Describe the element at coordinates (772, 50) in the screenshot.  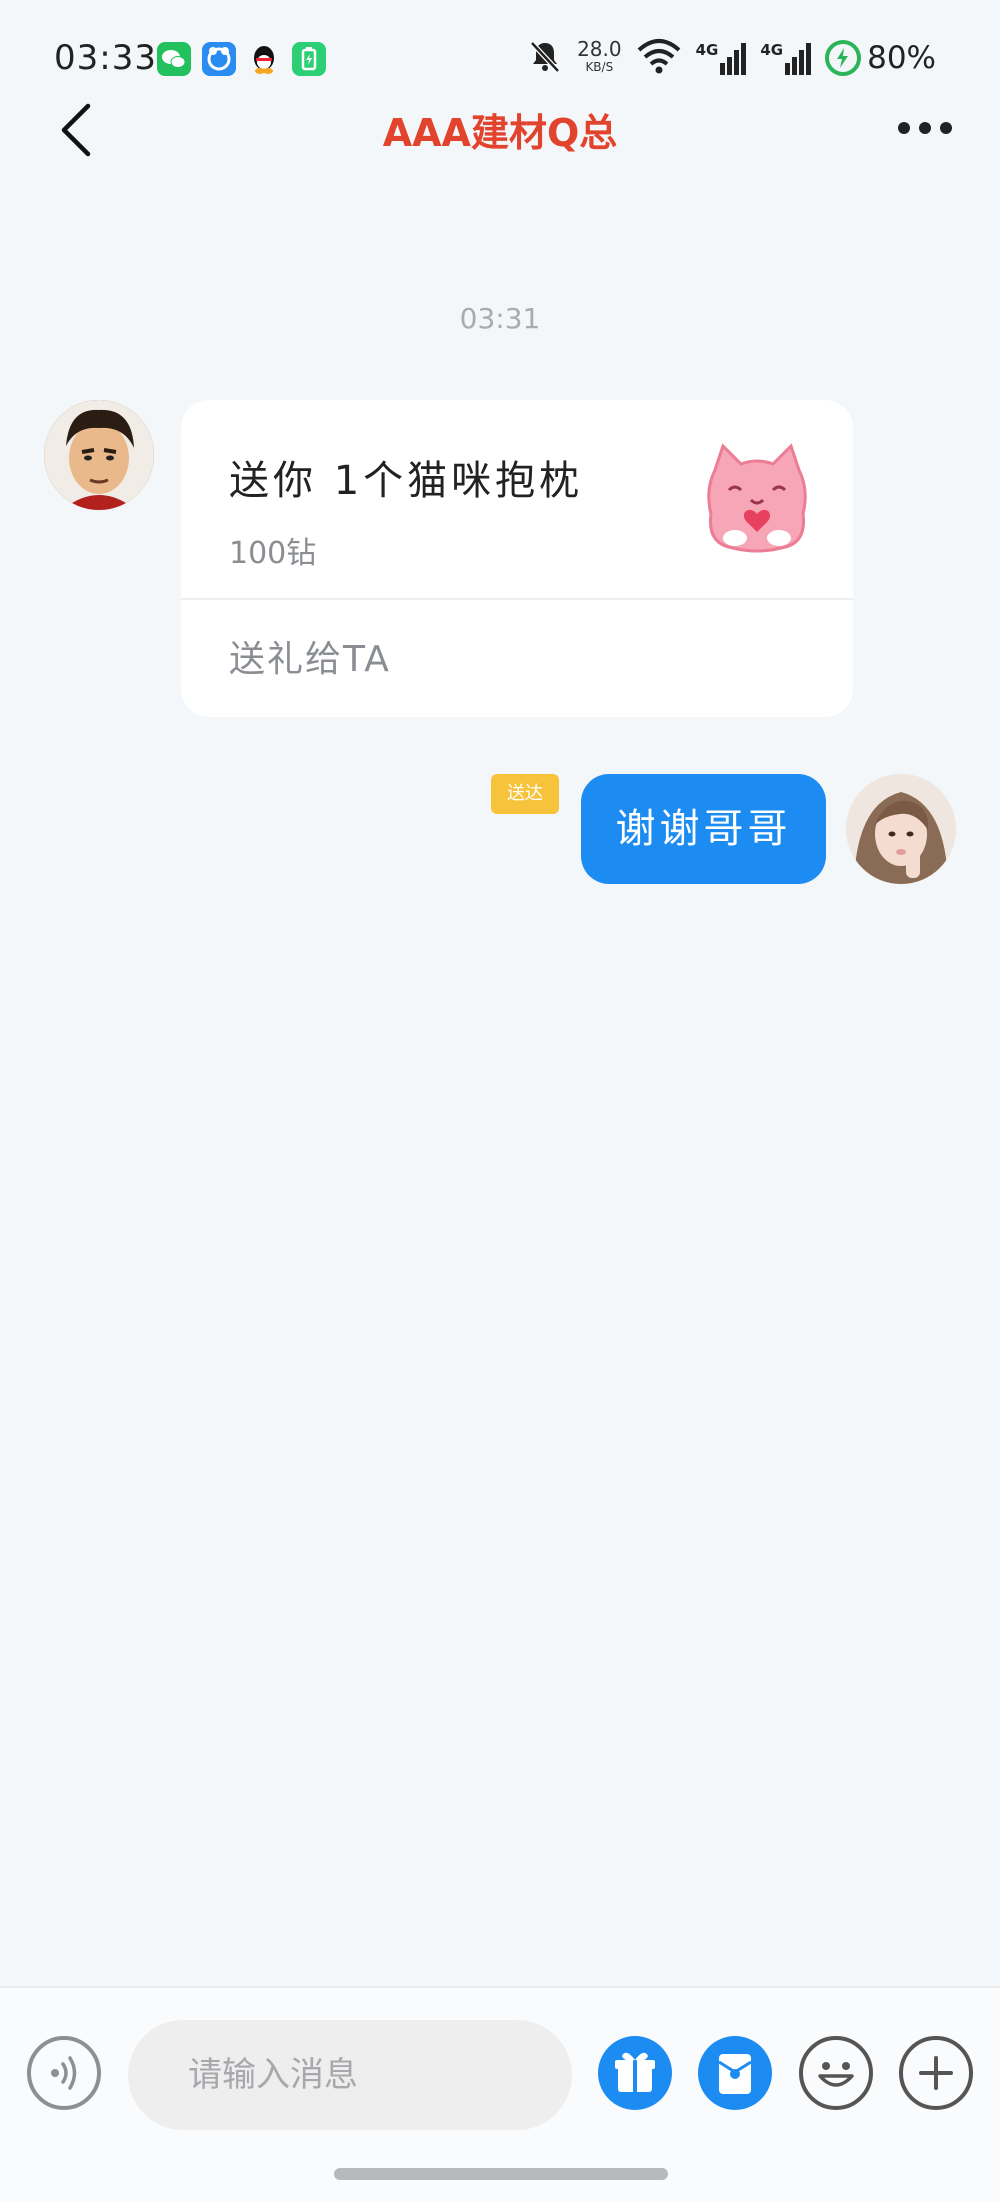
I see `signal-2-label: 4G` at that location.